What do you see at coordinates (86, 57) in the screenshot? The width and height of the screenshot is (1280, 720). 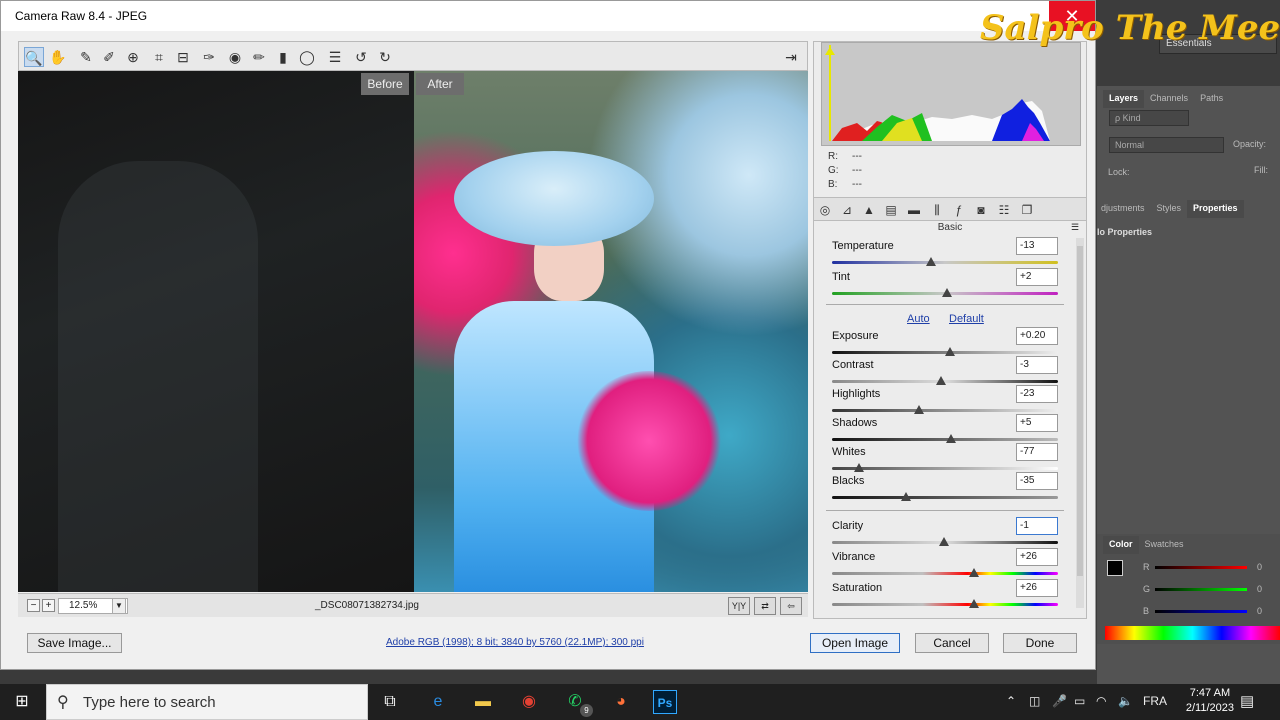 I see `white-balance-tool-icon: ✎` at bounding box center [86, 57].